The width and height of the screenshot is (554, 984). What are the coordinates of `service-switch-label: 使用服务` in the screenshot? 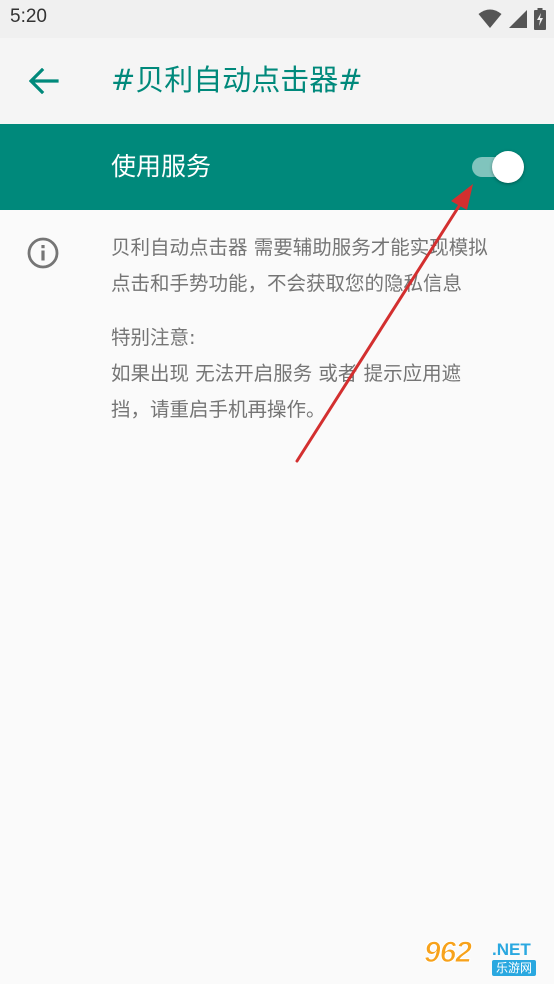 It's located at (161, 166).